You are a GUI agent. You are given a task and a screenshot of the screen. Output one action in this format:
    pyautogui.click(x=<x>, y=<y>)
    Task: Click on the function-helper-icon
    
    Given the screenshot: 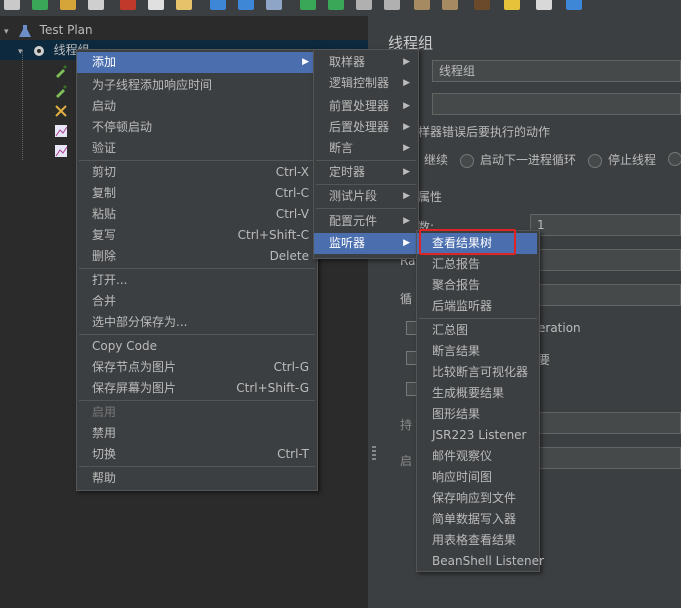 What is the action you would take?
    pyautogui.click(x=544, y=5)
    